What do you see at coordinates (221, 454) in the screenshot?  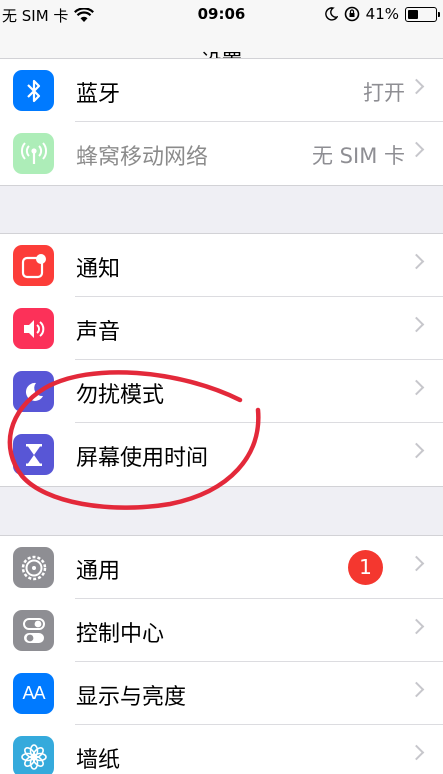 I see `settings-row-screen-time: 屏幕使用时间` at bounding box center [221, 454].